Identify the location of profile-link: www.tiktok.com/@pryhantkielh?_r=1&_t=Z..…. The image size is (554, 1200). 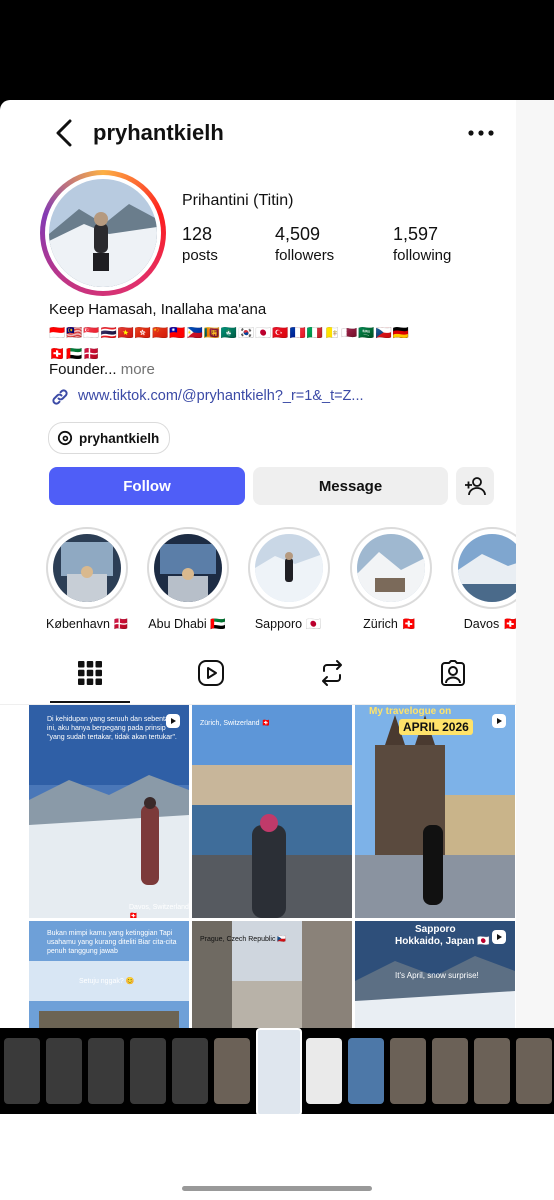
(221, 396).